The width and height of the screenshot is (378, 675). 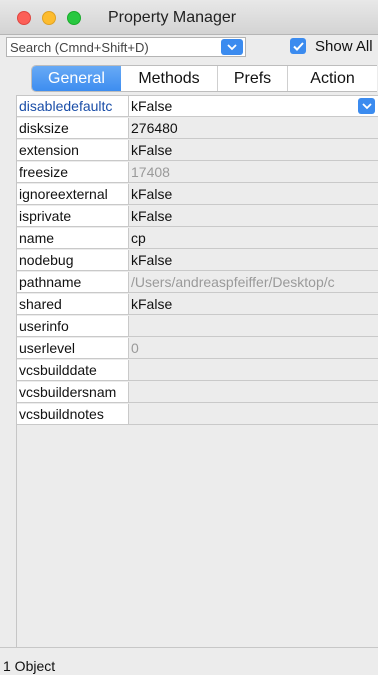 I want to click on property-row-vcsbuildersnam: vcsbuildersnam, so click(x=197, y=392).